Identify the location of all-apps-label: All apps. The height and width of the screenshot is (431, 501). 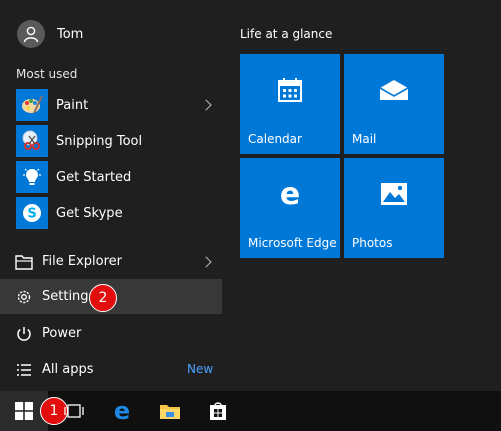
(68, 369).